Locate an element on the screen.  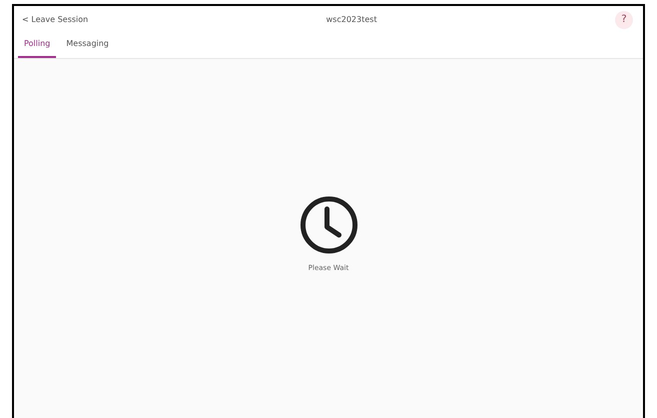
tab: Polling is located at coordinates (37, 46).